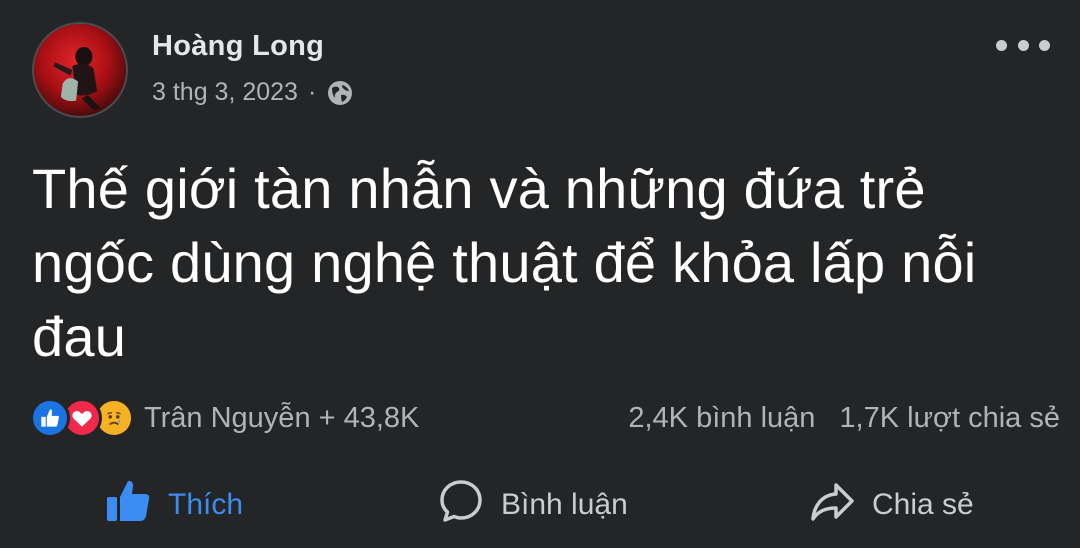  Describe the element at coordinates (721, 418) in the screenshot. I see `comments-count: 2,4K bình luận` at that location.